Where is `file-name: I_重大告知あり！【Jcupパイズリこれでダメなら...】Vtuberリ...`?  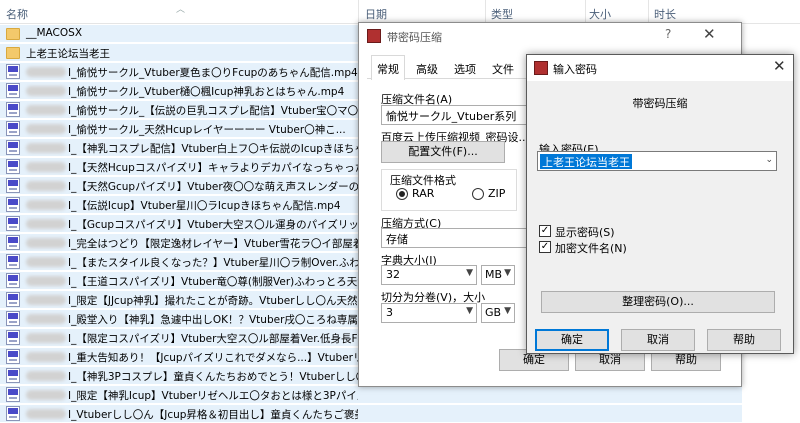
file-name: I_重大告知あり！【Jcupパイズリこれでダメなら...】Vtuberリ... is located at coordinates (213, 358).